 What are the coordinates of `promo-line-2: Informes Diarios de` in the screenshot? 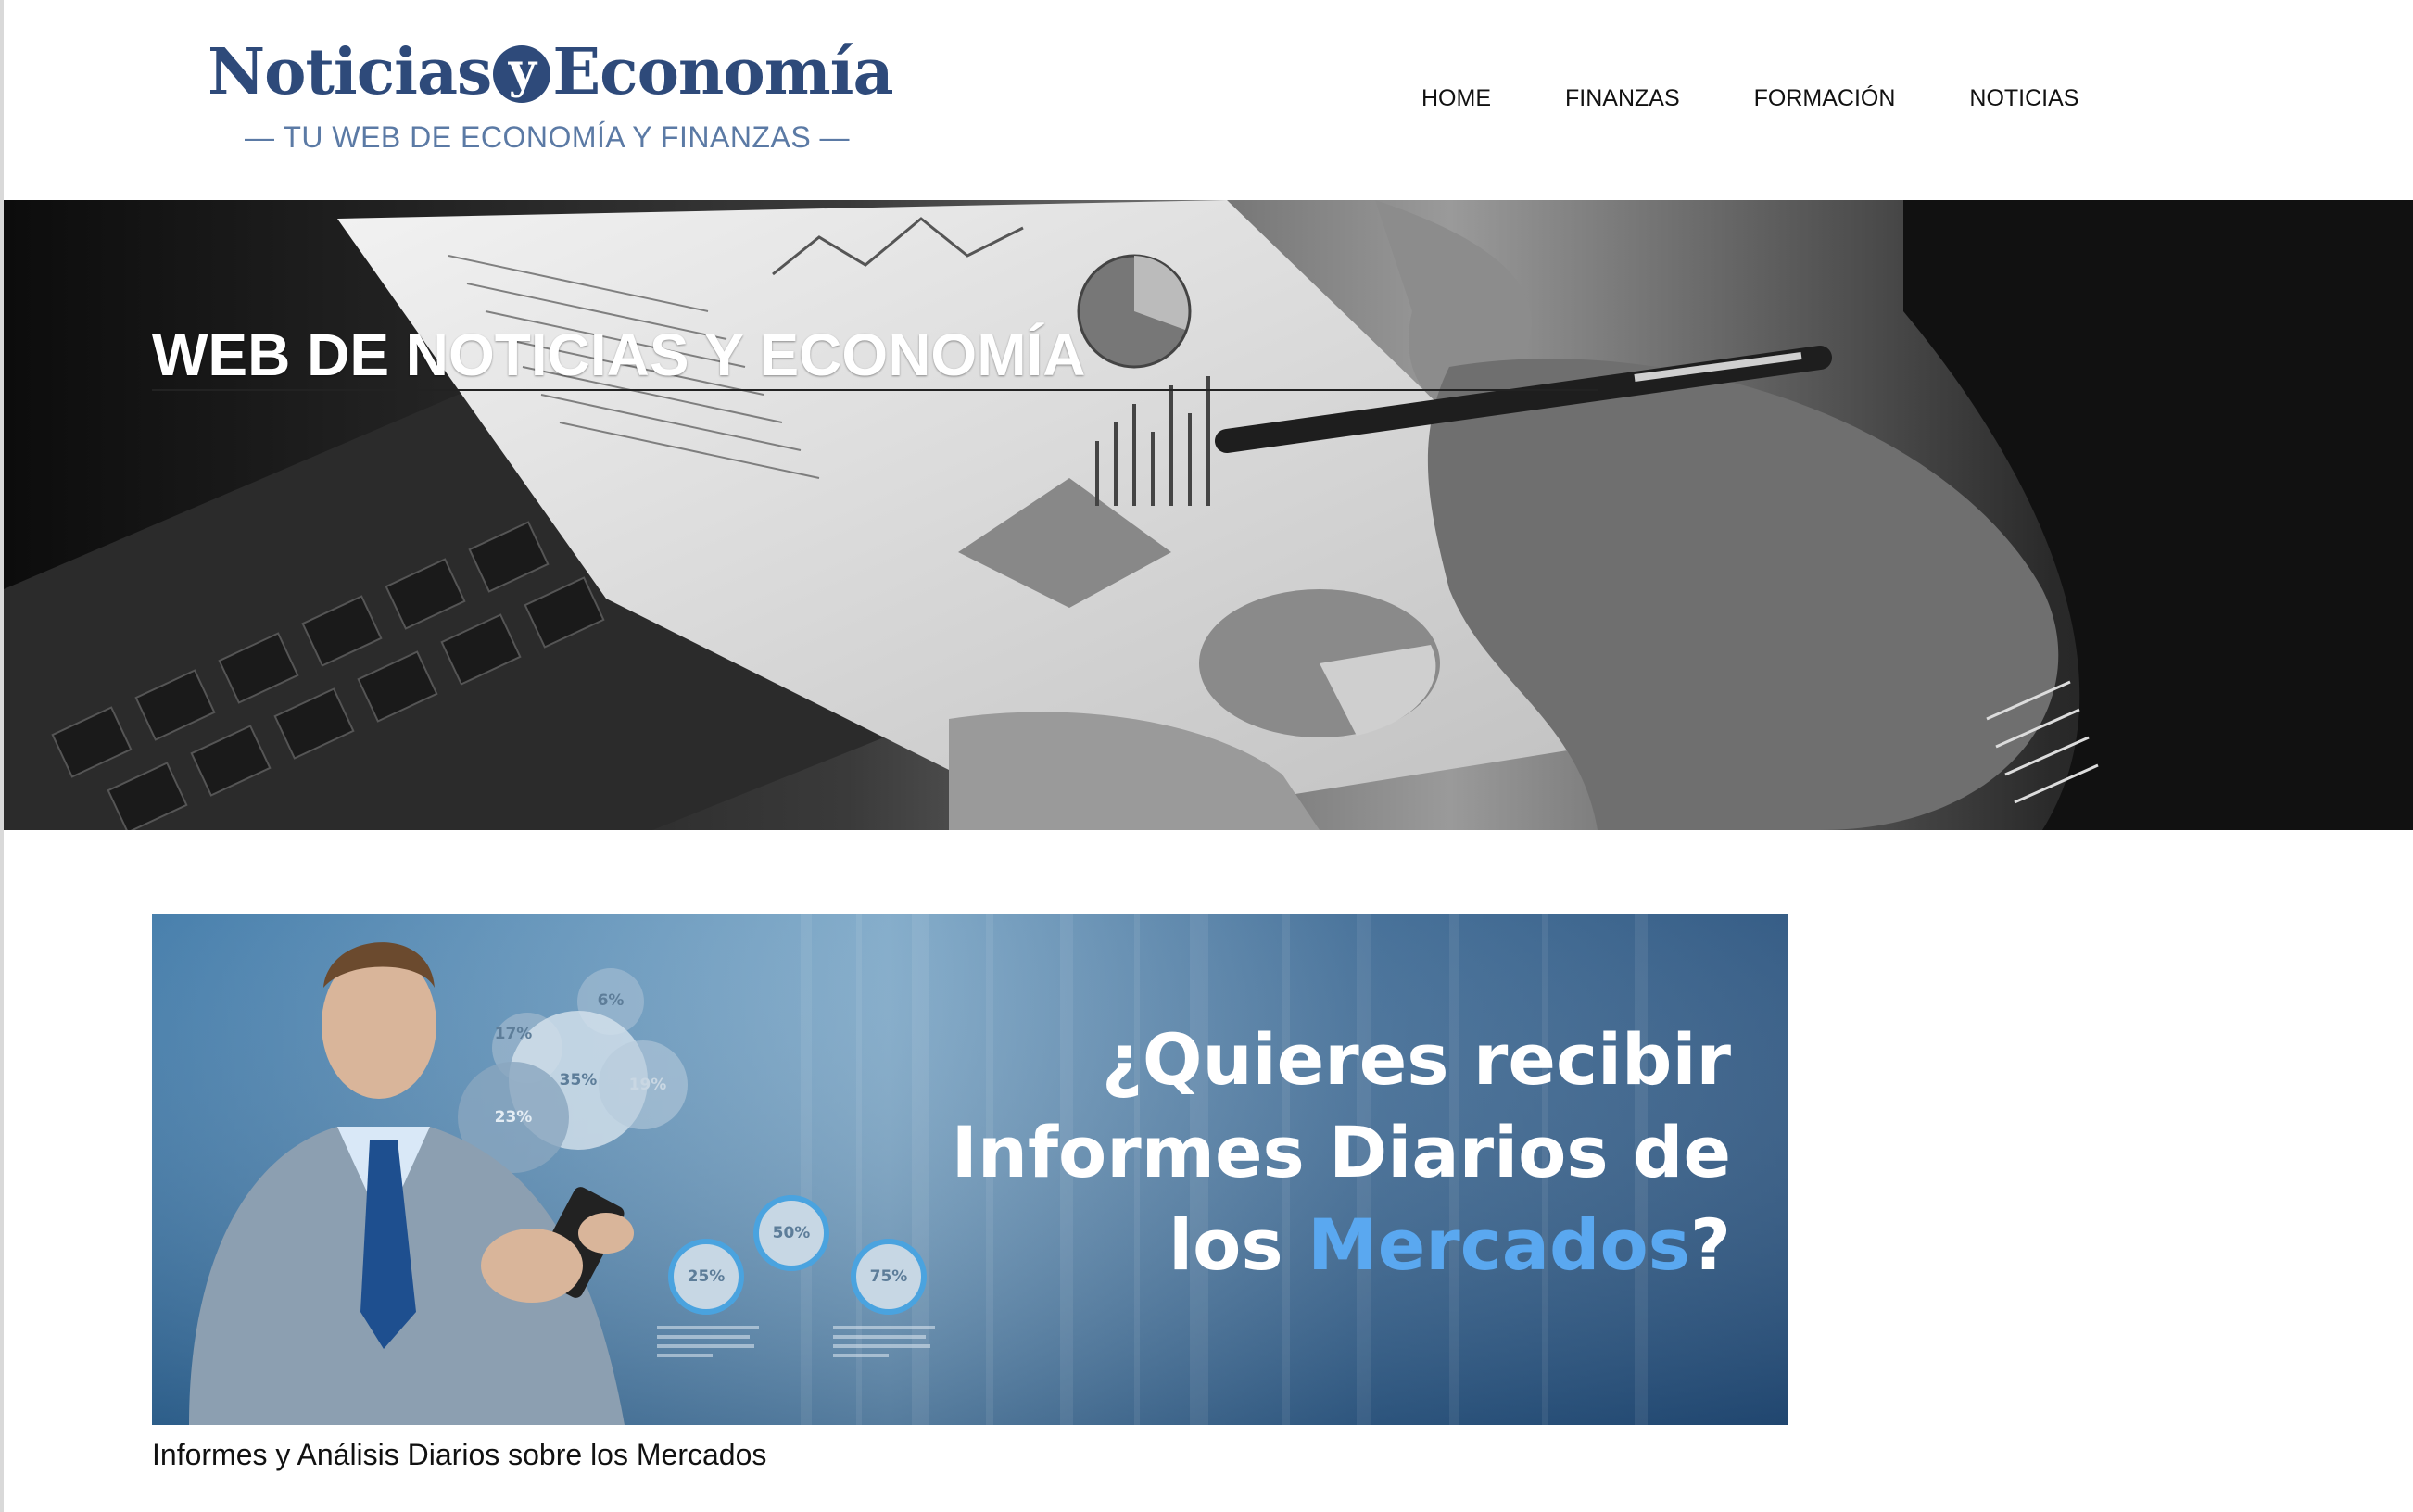 It's located at (1341, 1152).